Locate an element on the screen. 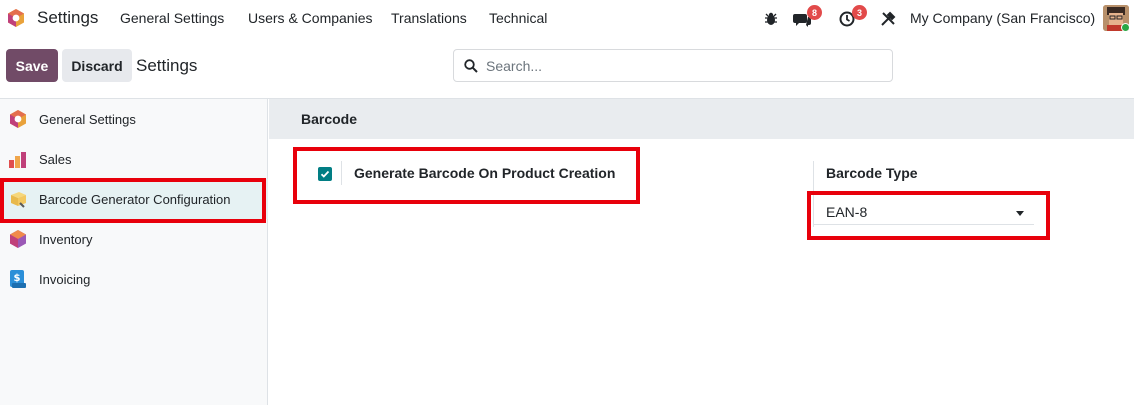  search-bar is located at coordinates (673, 65).